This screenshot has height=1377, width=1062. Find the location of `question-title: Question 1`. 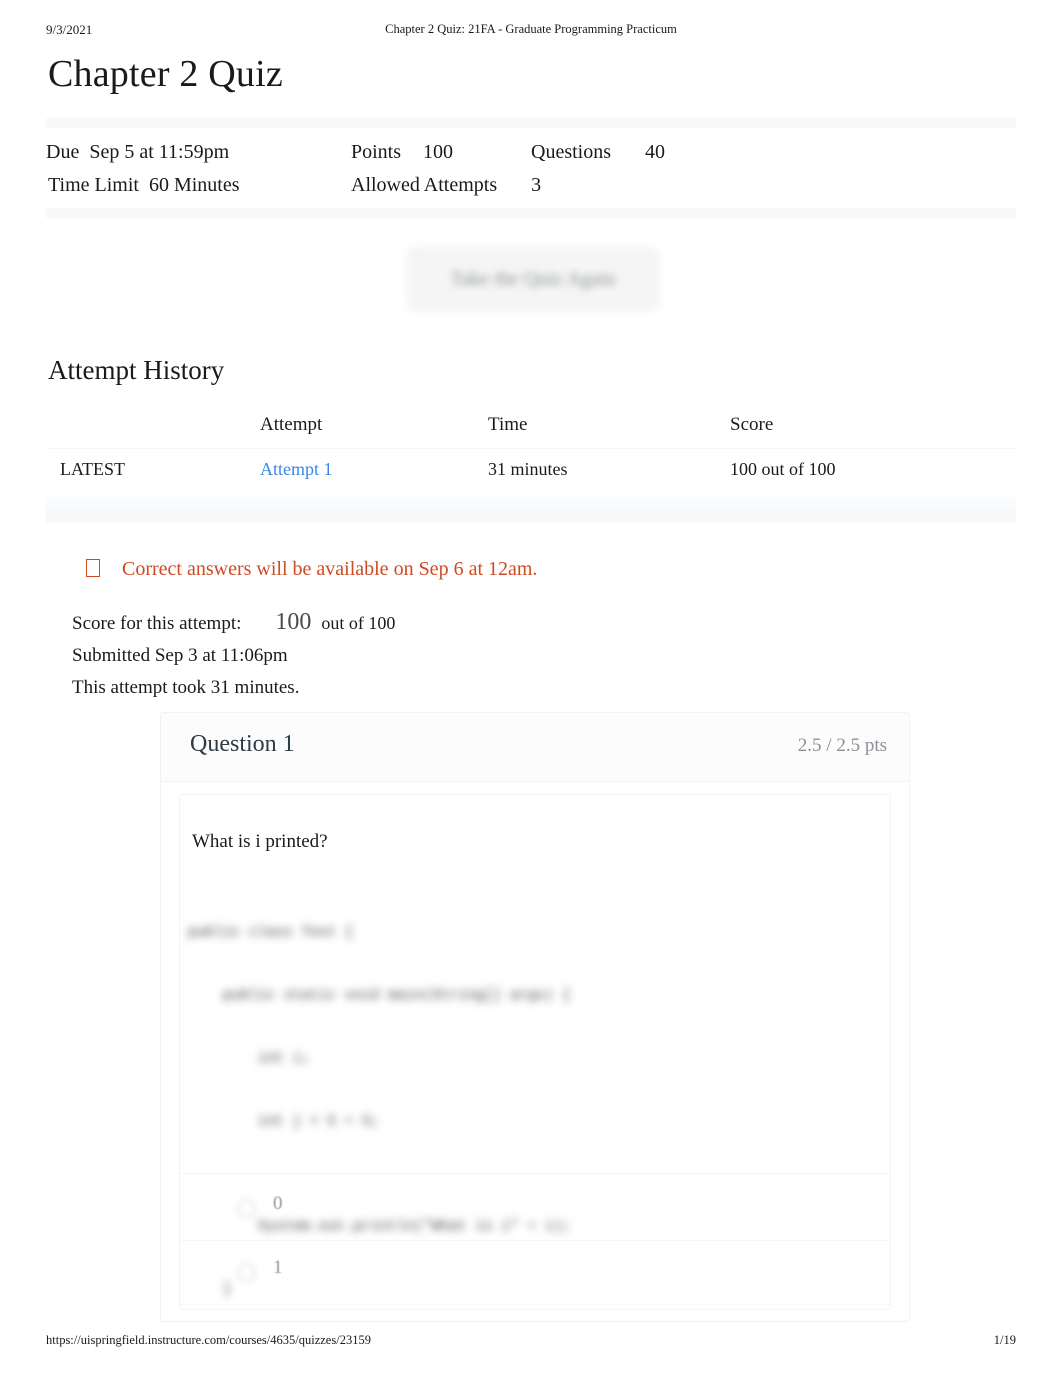

question-title: Question 1 is located at coordinates (242, 744).